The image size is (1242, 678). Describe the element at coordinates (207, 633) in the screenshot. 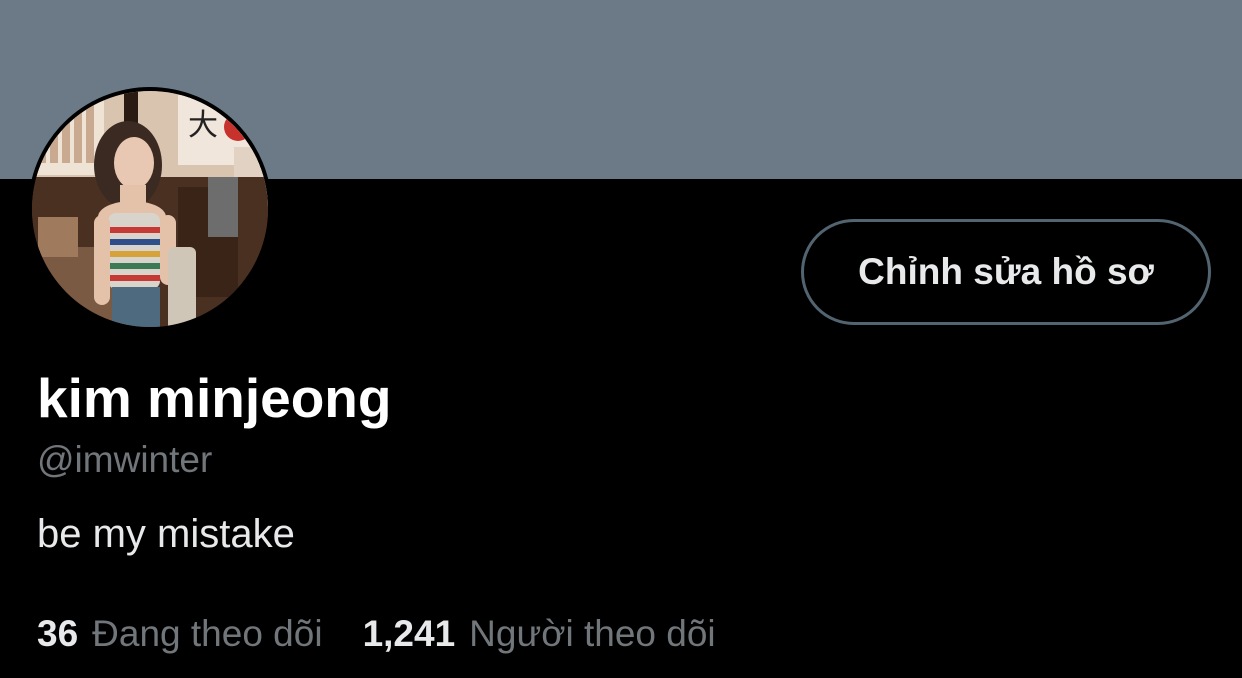

I see `following-label: Đang theo dõi` at that location.